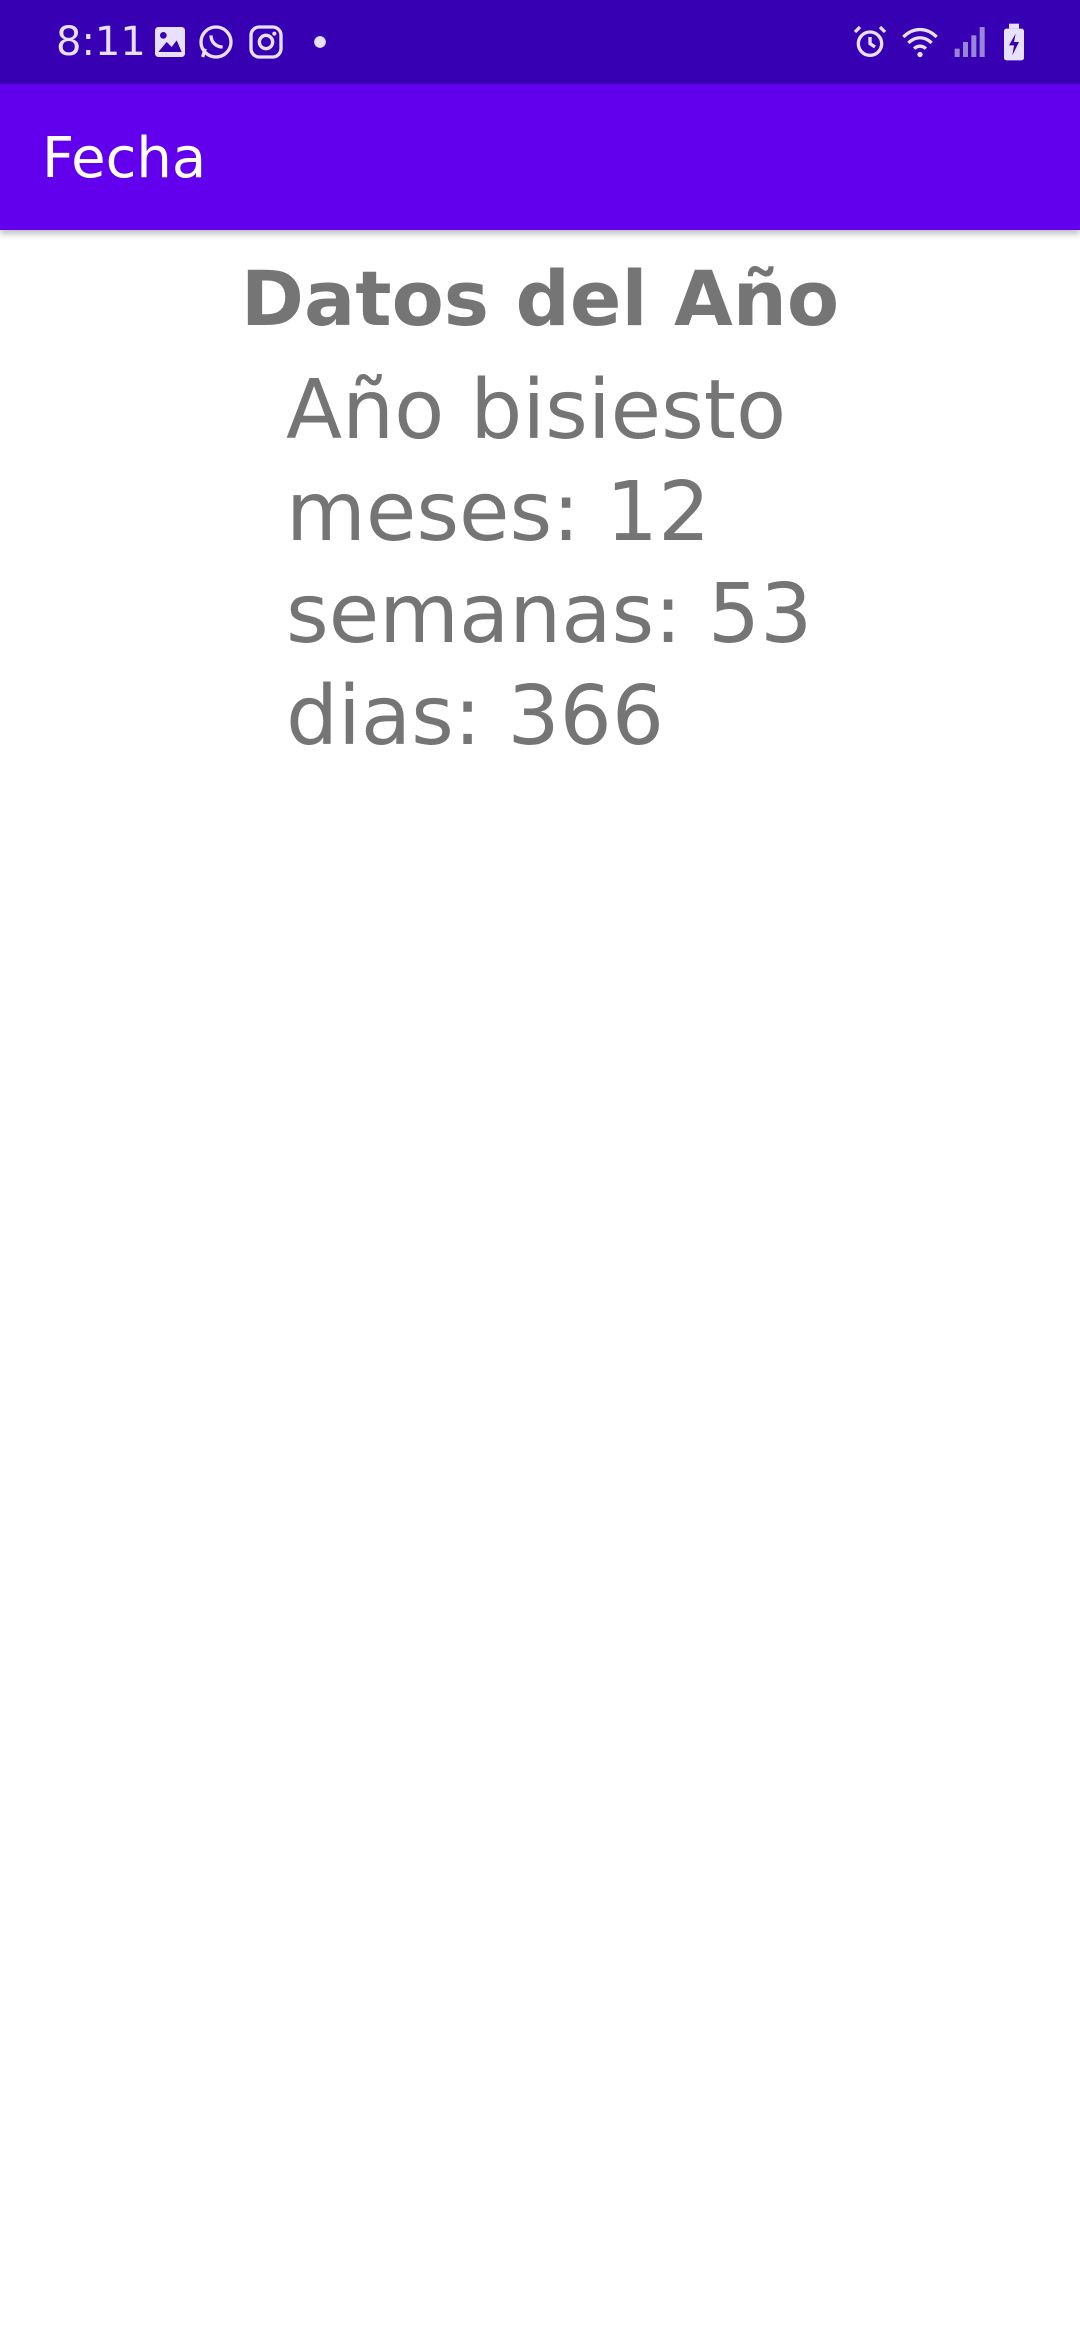 The width and height of the screenshot is (1080, 2340). What do you see at coordinates (170, 42) in the screenshot?
I see `gallery-icon` at bounding box center [170, 42].